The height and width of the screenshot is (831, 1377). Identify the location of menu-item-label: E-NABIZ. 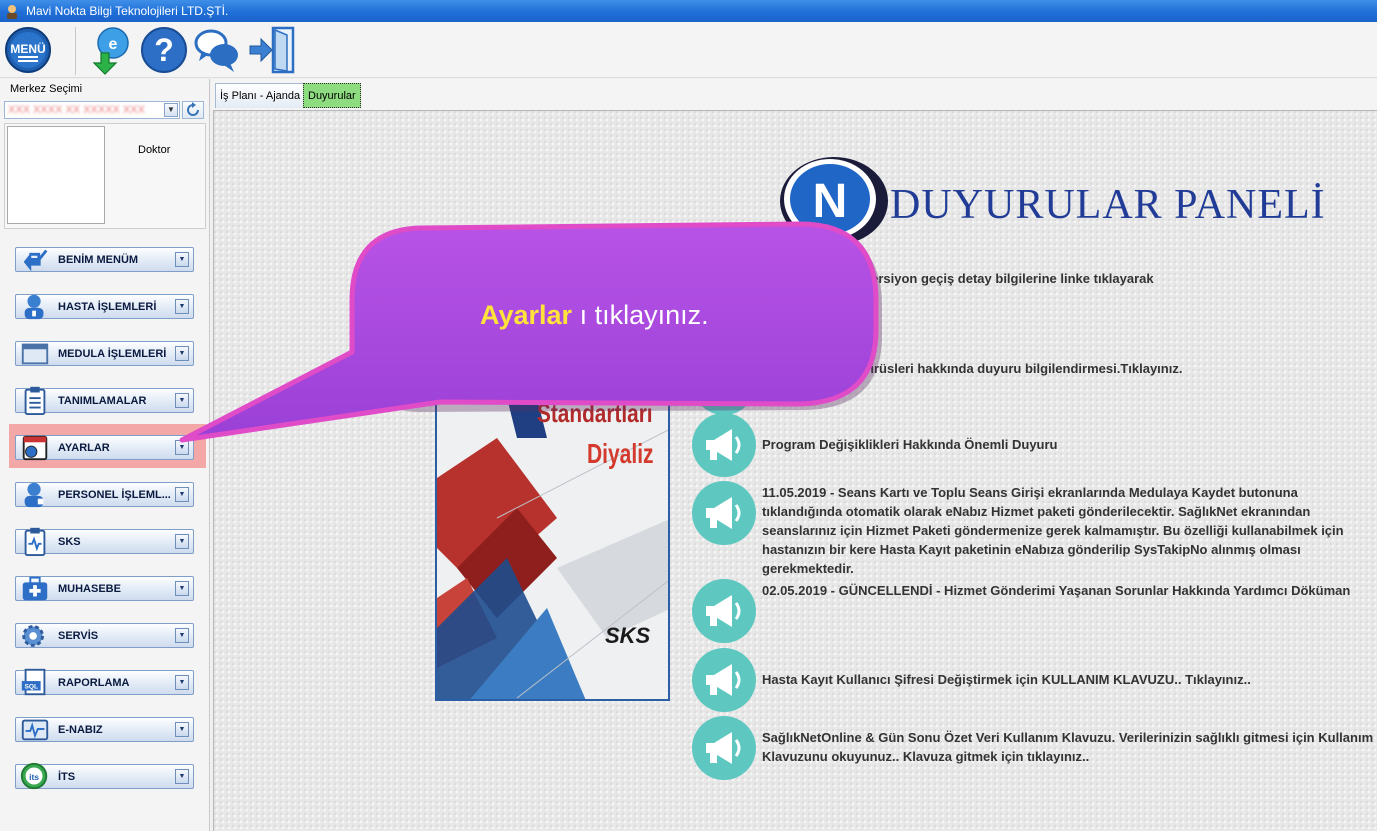
(80, 730).